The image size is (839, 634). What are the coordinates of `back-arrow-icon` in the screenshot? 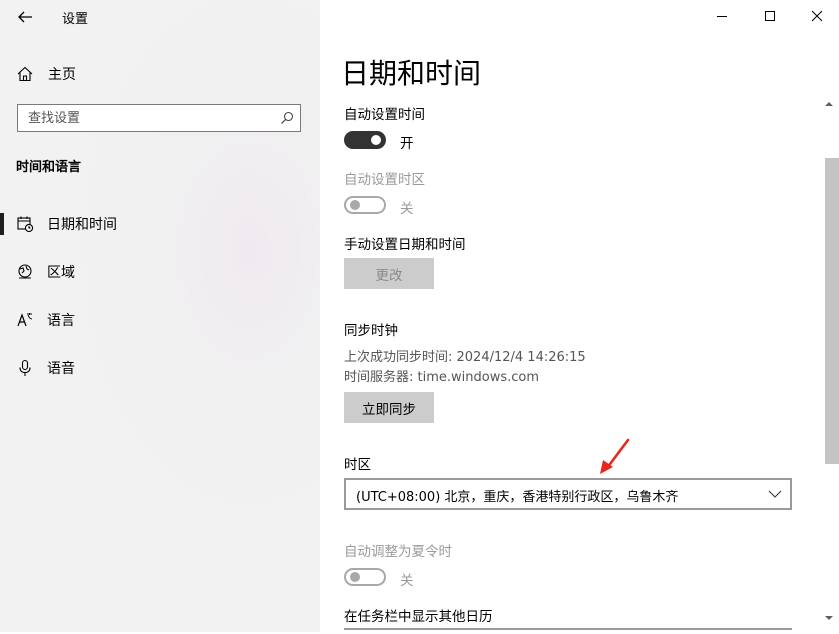 It's located at (25, 17).